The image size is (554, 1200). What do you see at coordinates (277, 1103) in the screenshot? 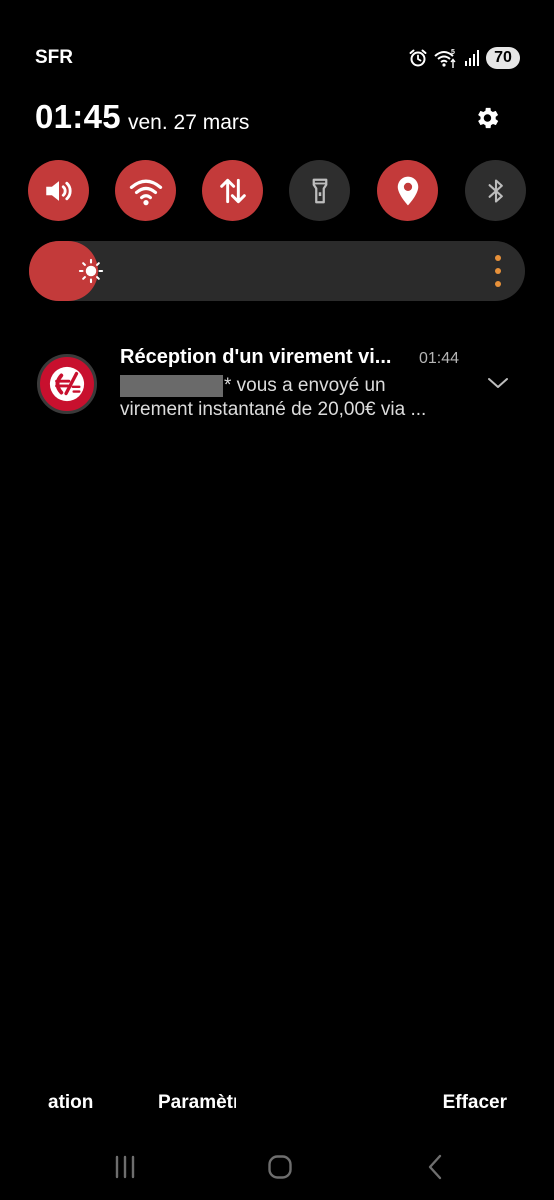
I see `bottom-actions: ation Paramètres Effacer` at bounding box center [277, 1103].